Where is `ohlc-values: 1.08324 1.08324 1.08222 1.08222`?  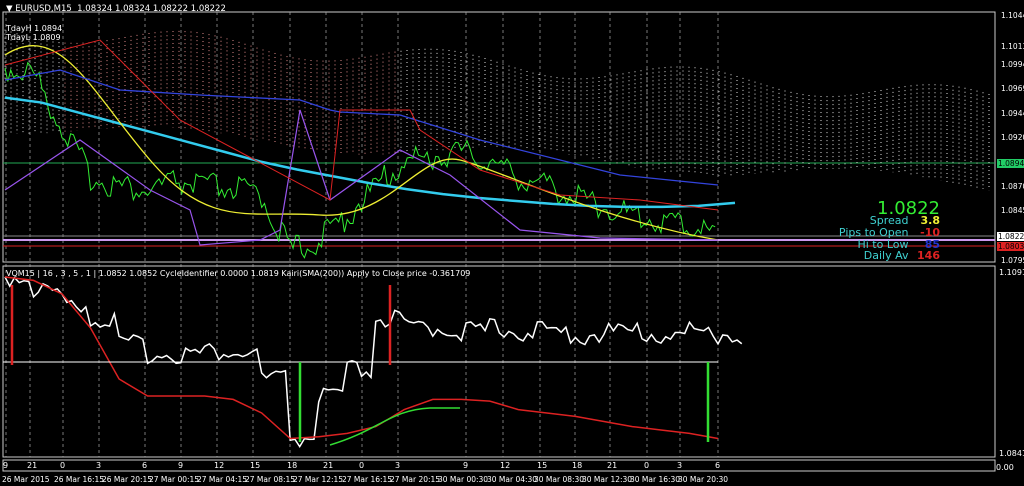 ohlc-values: 1.08324 1.08324 1.08222 1.08222 is located at coordinates (151, 9).